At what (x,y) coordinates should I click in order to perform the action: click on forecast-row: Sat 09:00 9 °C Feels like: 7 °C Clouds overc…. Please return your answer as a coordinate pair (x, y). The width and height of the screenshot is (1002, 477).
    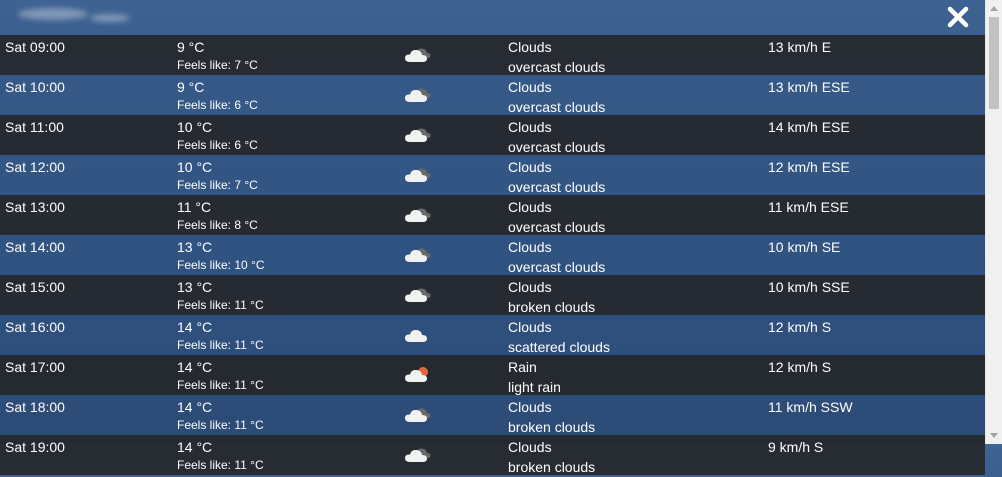
    Looking at the image, I should click on (492, 55).